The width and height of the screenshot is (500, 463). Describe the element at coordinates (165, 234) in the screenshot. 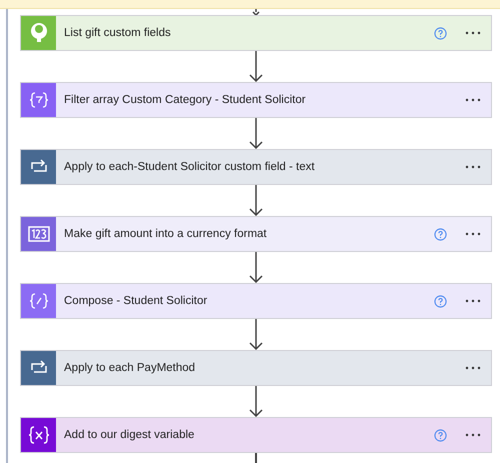

I see `action-title: Make gift amount into a currency format` at that location.